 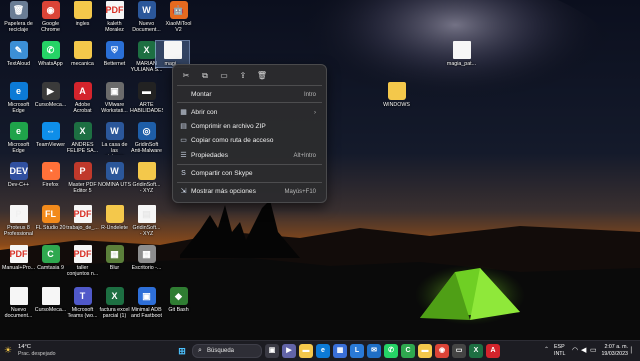 I want to click on menu-item: ▭ Copiar como ruta de acceso, so click(x=249, y=141).